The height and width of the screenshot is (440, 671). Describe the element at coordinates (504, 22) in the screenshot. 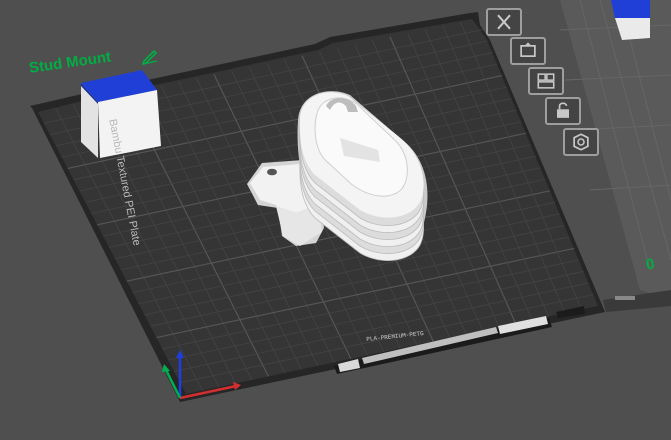

I see `close-x-icon` at that location.